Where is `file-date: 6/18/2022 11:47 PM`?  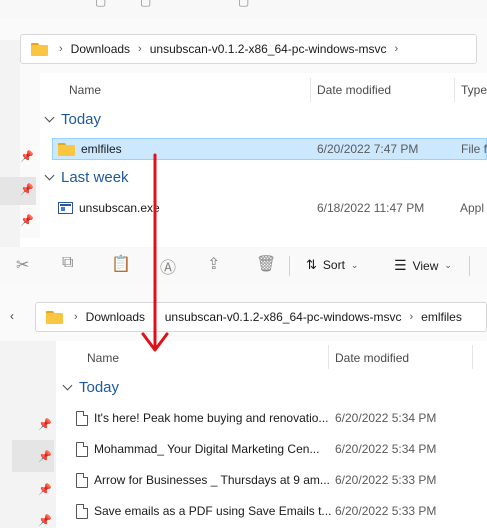
file-date: 6/18/2022 11:47 PM is located at coordinates (371, 208).